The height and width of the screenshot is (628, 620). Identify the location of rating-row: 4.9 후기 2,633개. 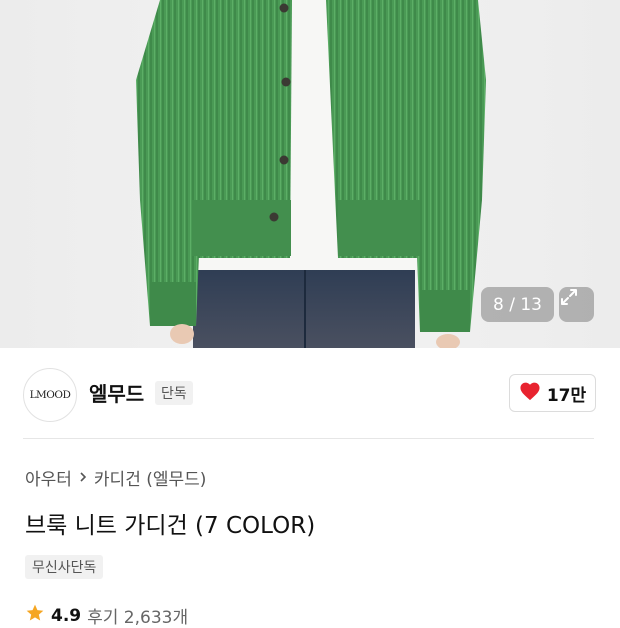
(106, 615).